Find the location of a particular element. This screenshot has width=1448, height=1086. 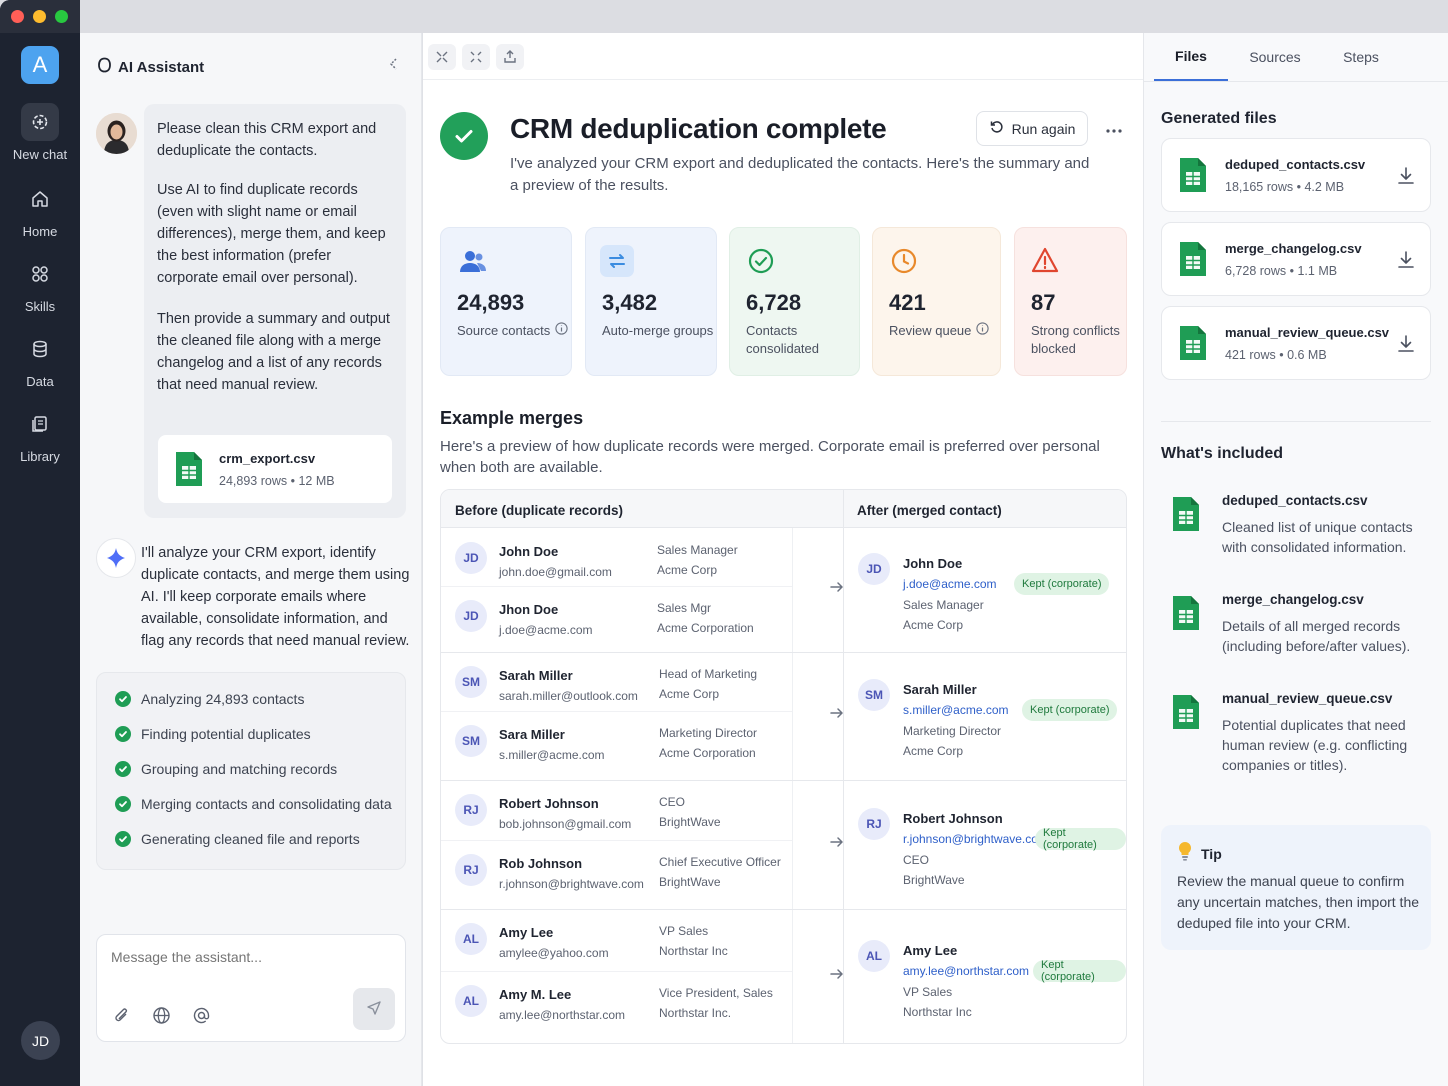

collapse-view-icon is located at coordinates (442, 57).